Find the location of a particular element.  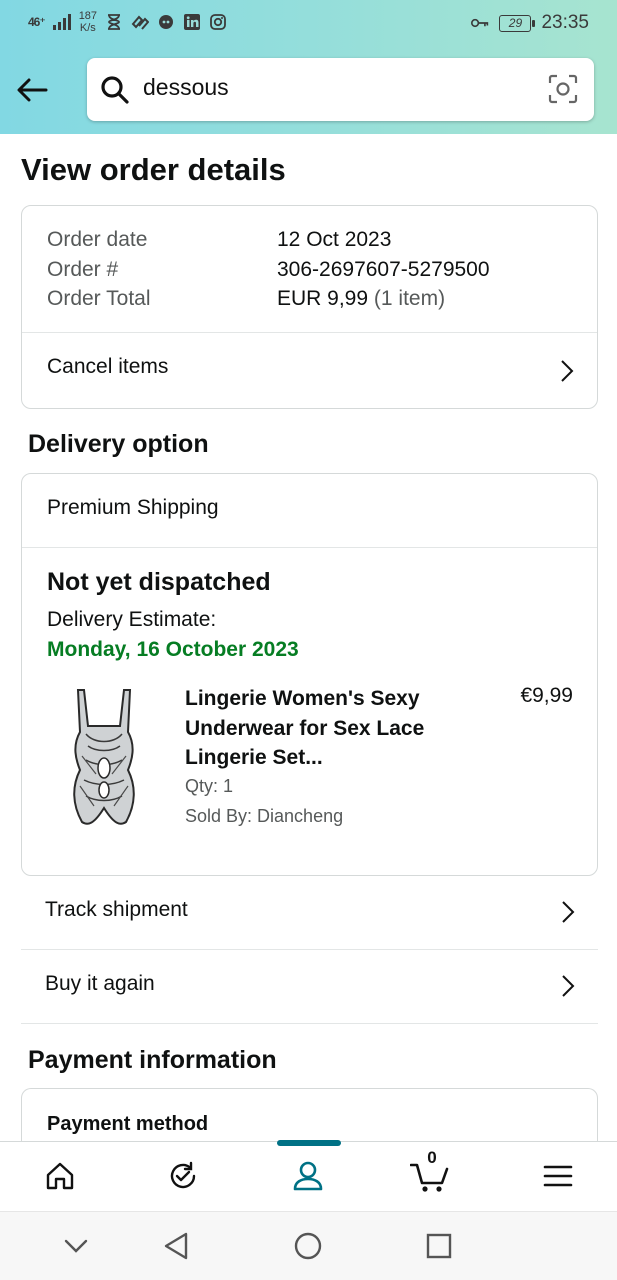

circle-home-icon is located at coordinates (308, 1246).